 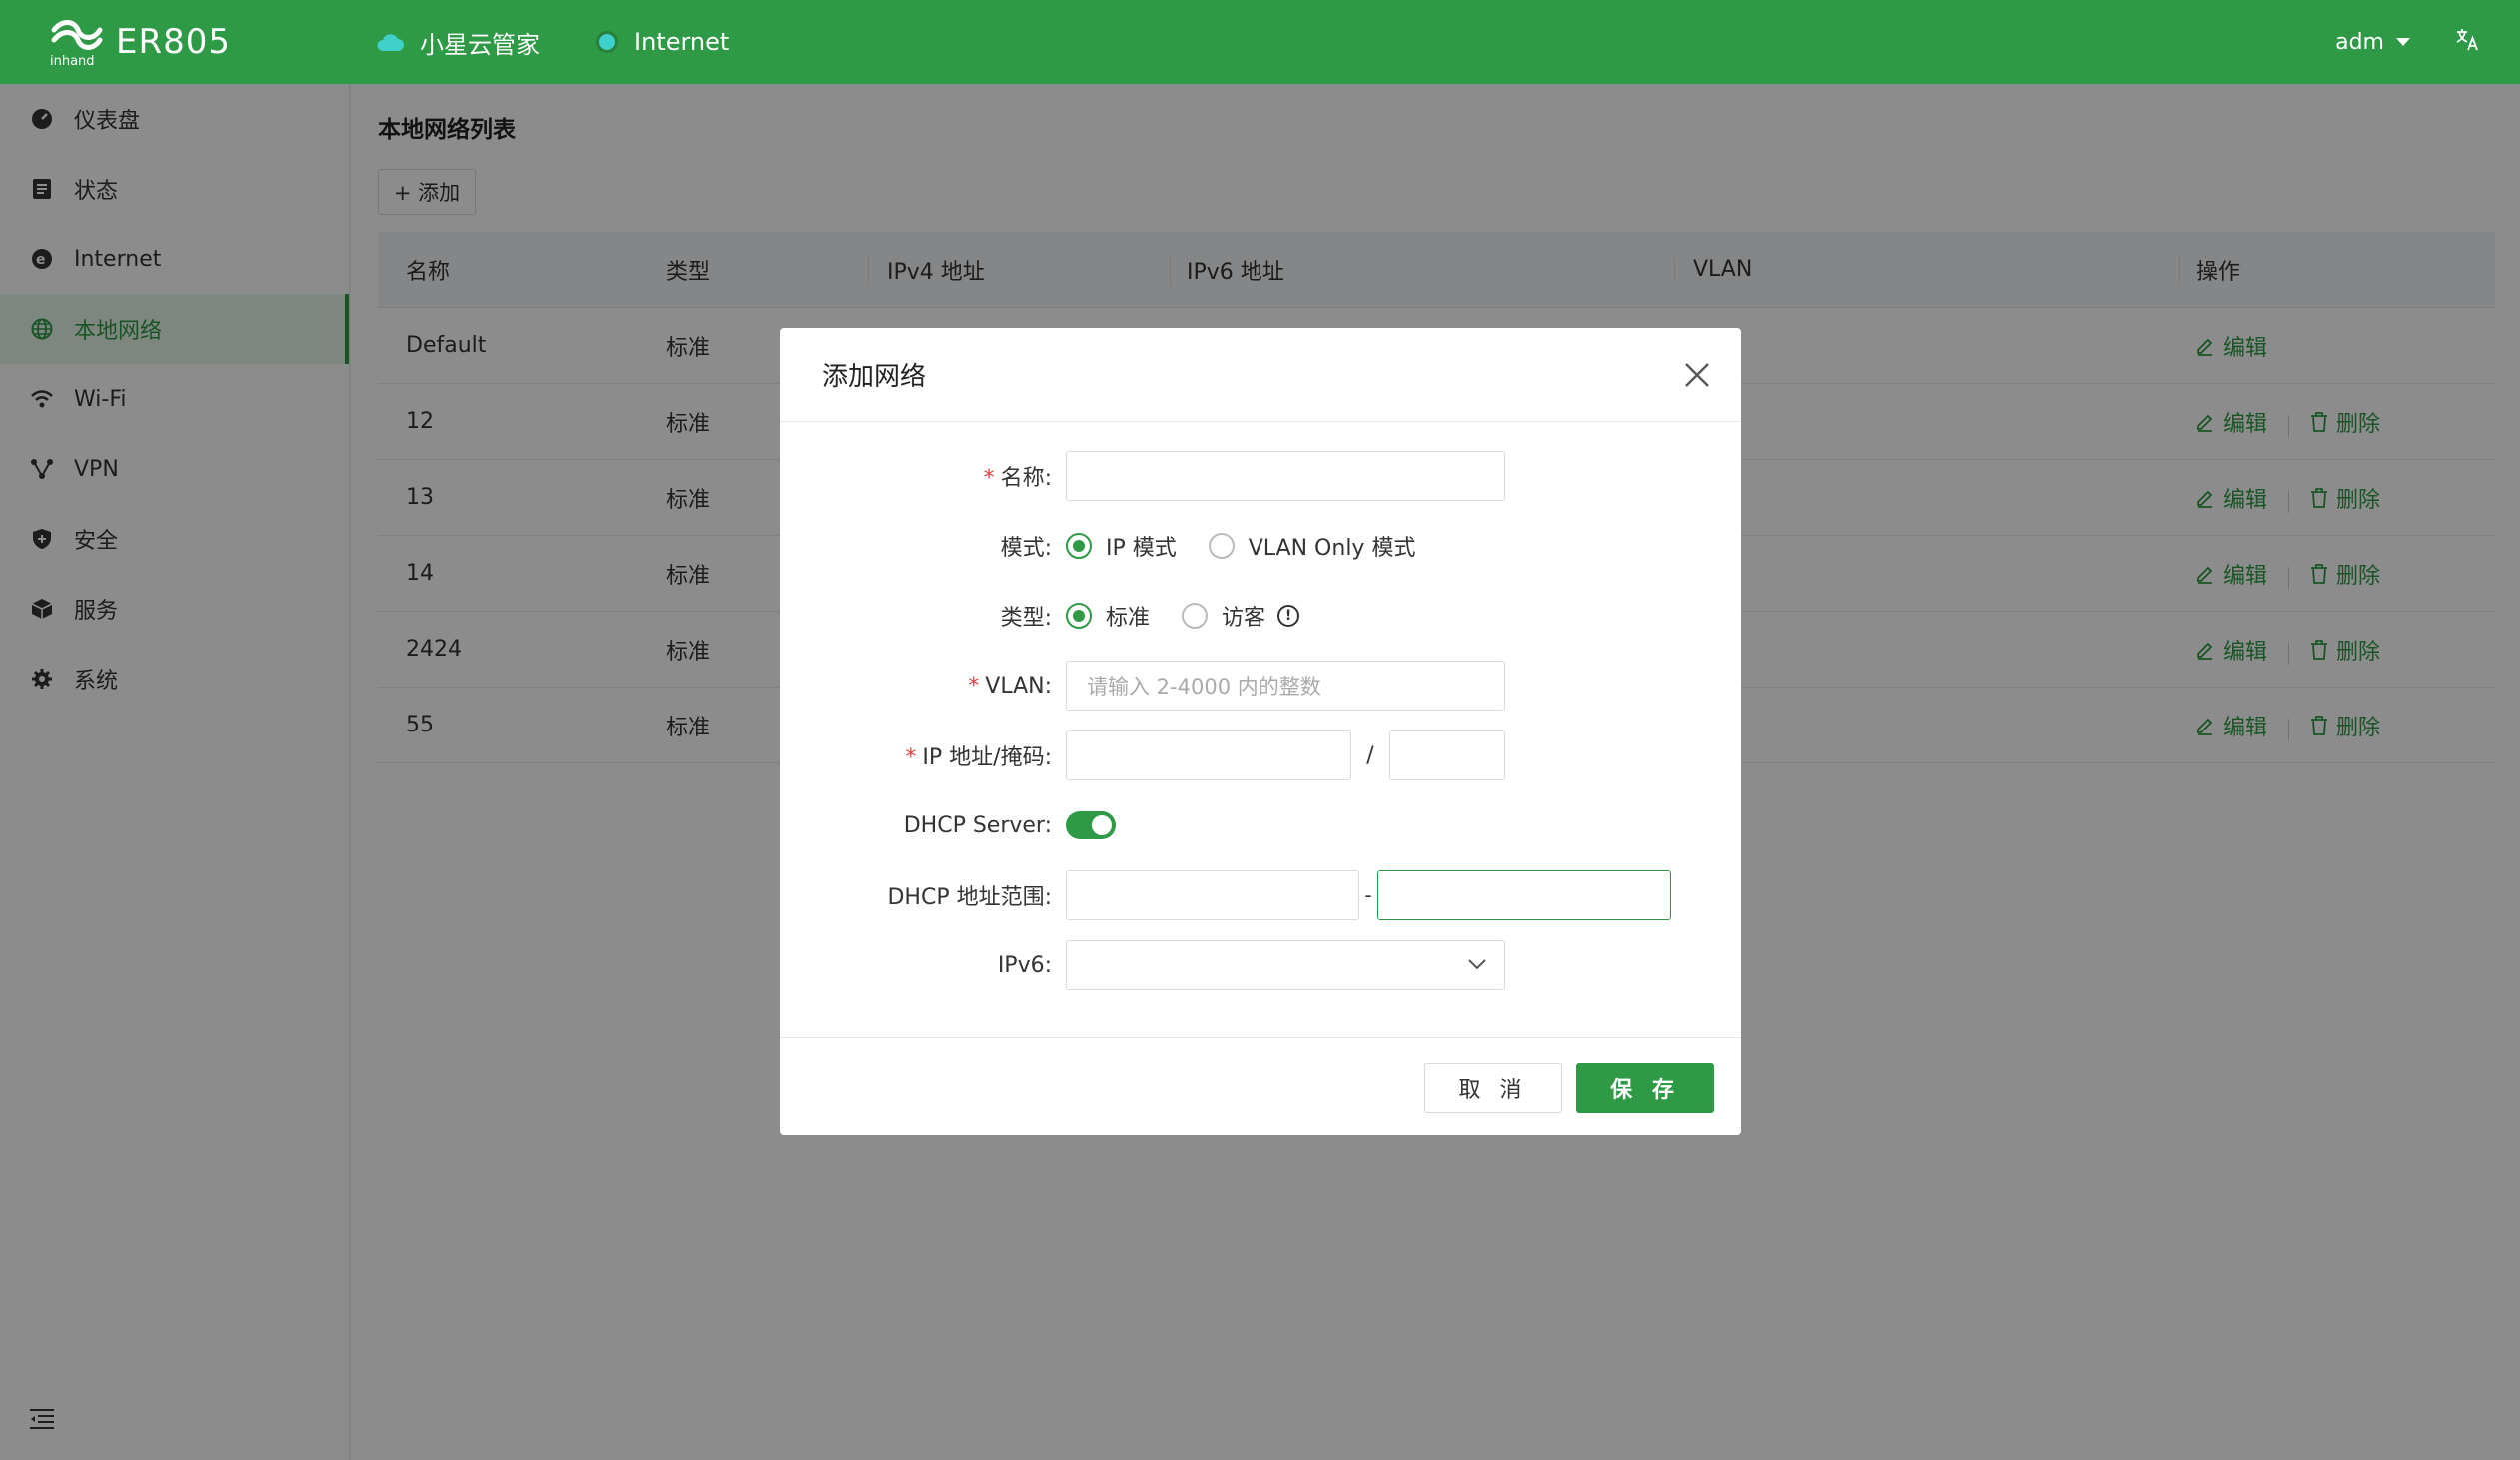 I want to click on dhcp-range-label: DHCP 地址范围:, so click(x=969, y=897).